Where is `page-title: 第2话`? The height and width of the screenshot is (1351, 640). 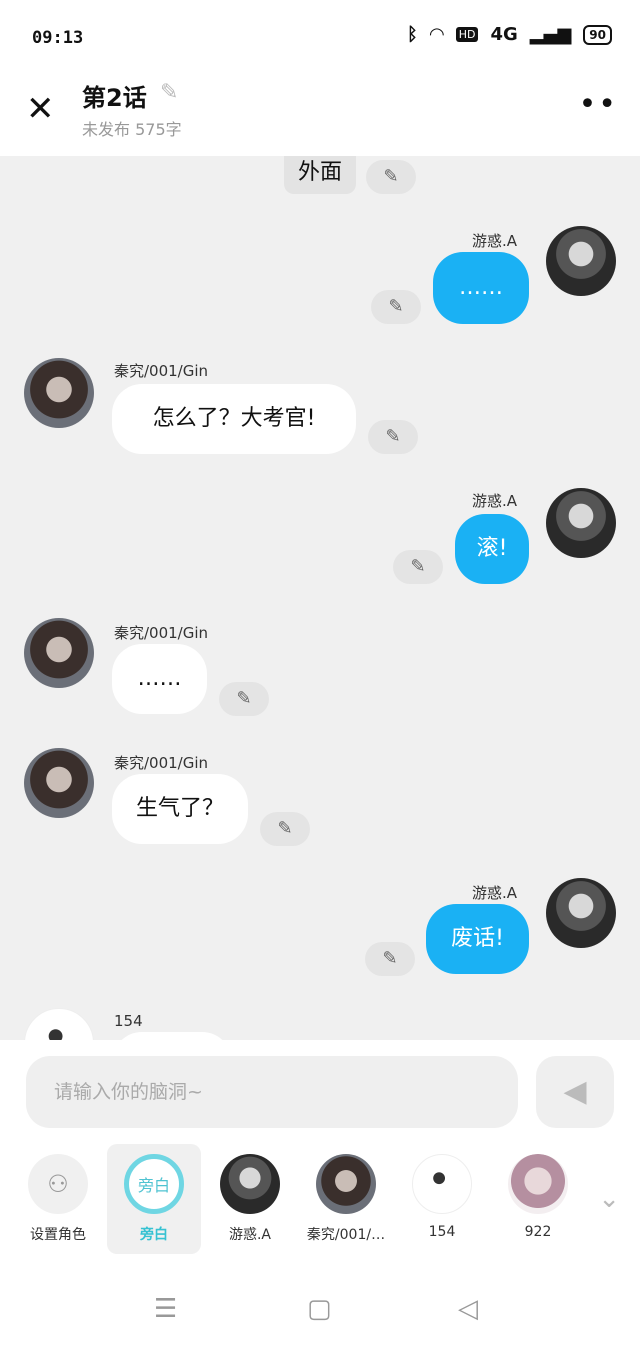 page-title: 第2话 is located at coordinates (114, 98).